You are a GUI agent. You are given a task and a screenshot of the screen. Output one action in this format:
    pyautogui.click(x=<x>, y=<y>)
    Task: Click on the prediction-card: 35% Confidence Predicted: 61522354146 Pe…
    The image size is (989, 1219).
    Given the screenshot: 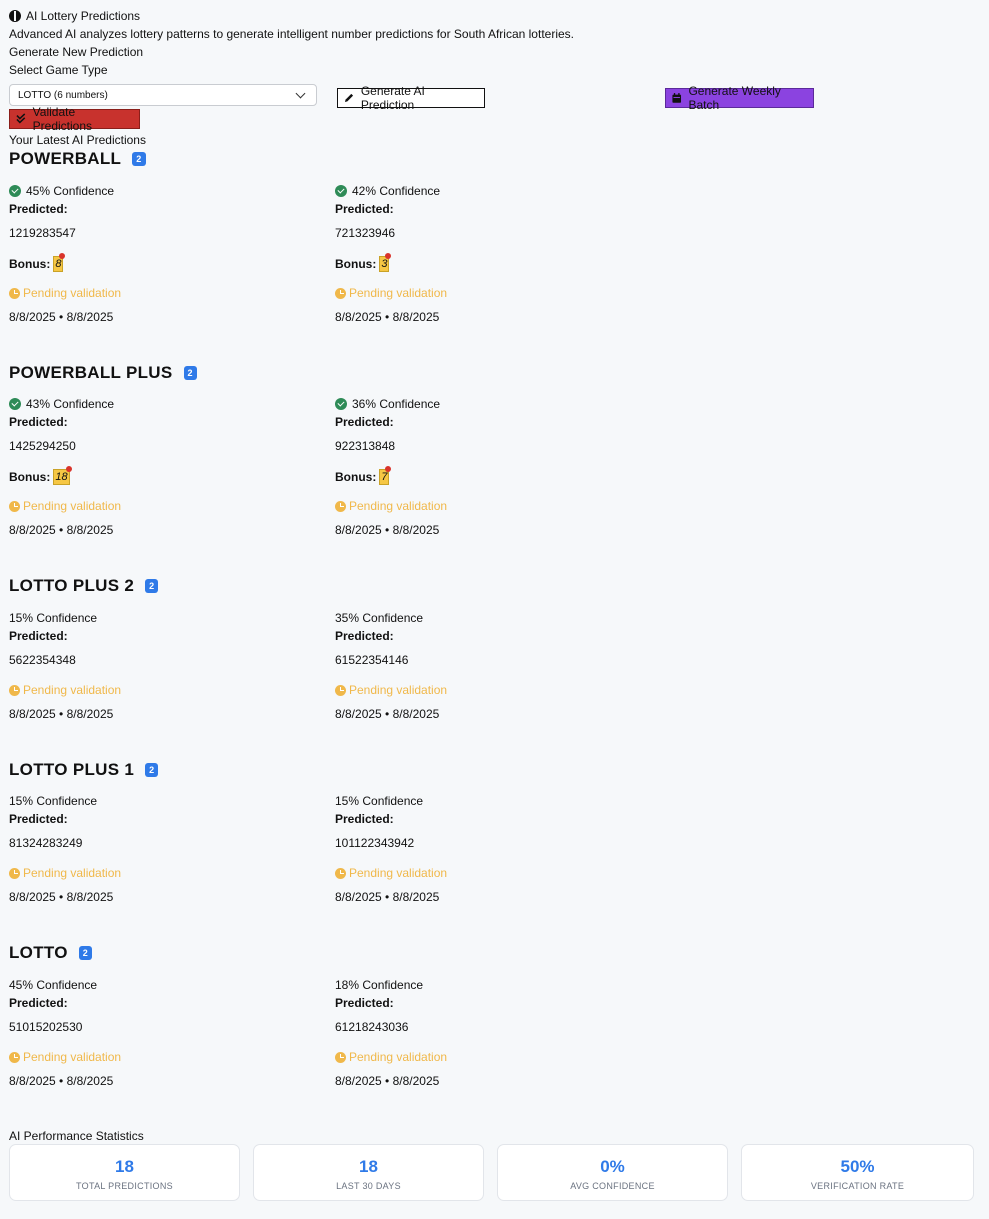 What is the action you would take?
    pyautogui.click(x=485, y=666)
    